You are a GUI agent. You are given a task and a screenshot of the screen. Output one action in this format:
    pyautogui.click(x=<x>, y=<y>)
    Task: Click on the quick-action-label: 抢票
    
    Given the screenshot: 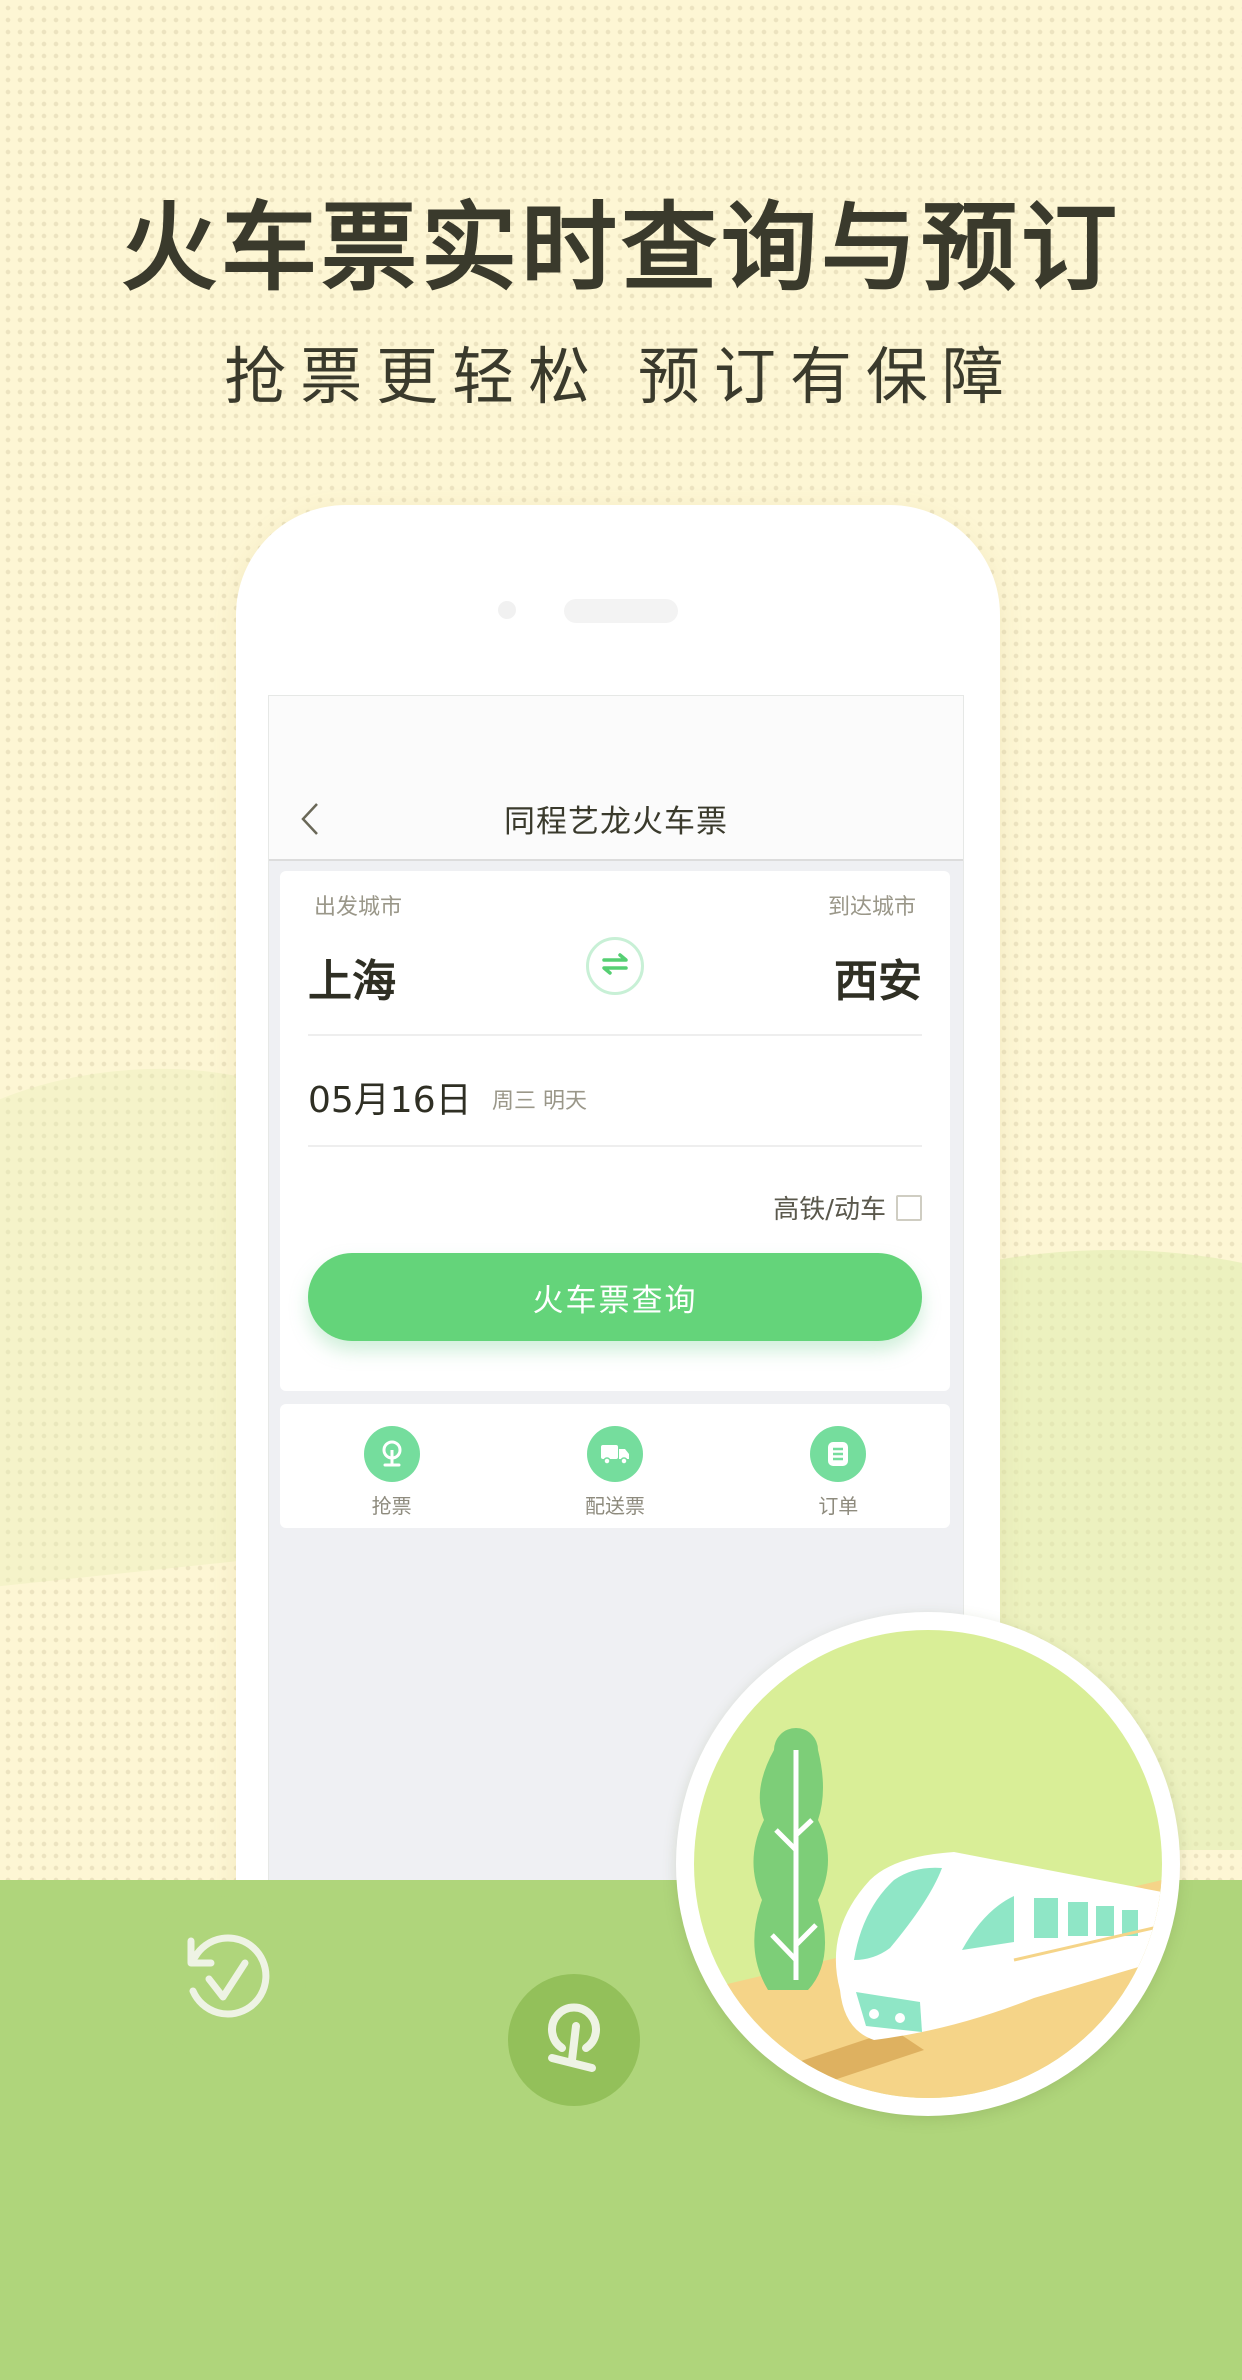 What is the action you would take?
    pyautogui.click(x=391, y=1506)
    